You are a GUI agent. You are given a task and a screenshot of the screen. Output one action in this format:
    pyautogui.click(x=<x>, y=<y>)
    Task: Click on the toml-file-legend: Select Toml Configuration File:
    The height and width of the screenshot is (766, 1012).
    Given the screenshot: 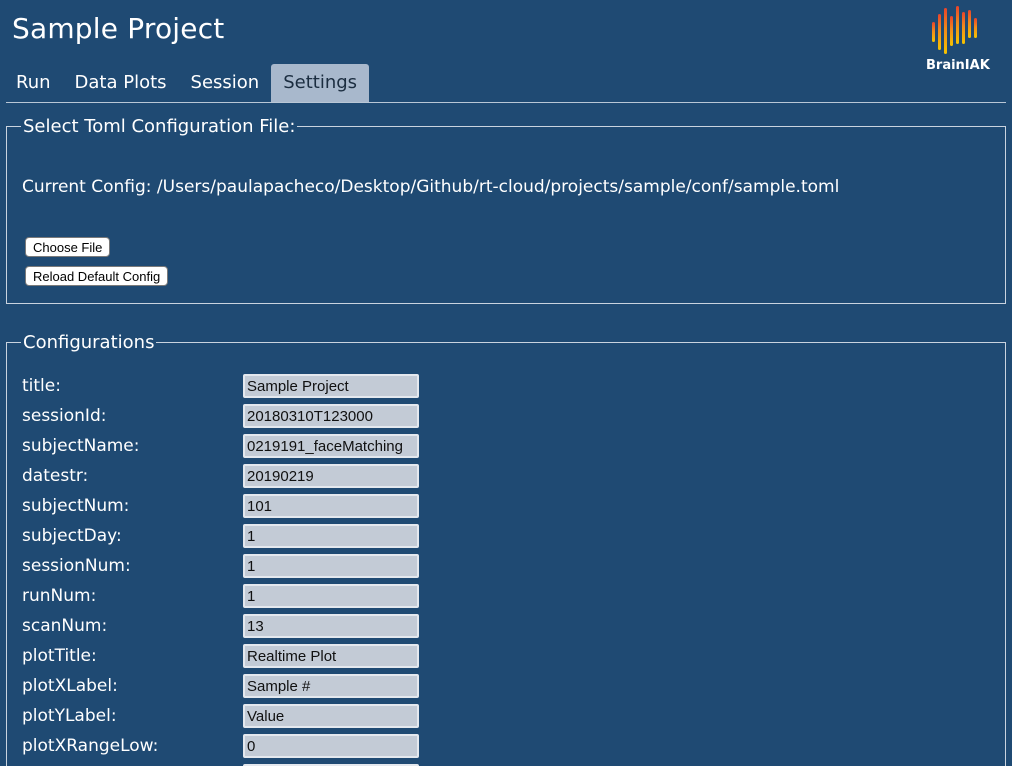 What is the action you would take?
    pyautogui.click(x=159, y=126)
    